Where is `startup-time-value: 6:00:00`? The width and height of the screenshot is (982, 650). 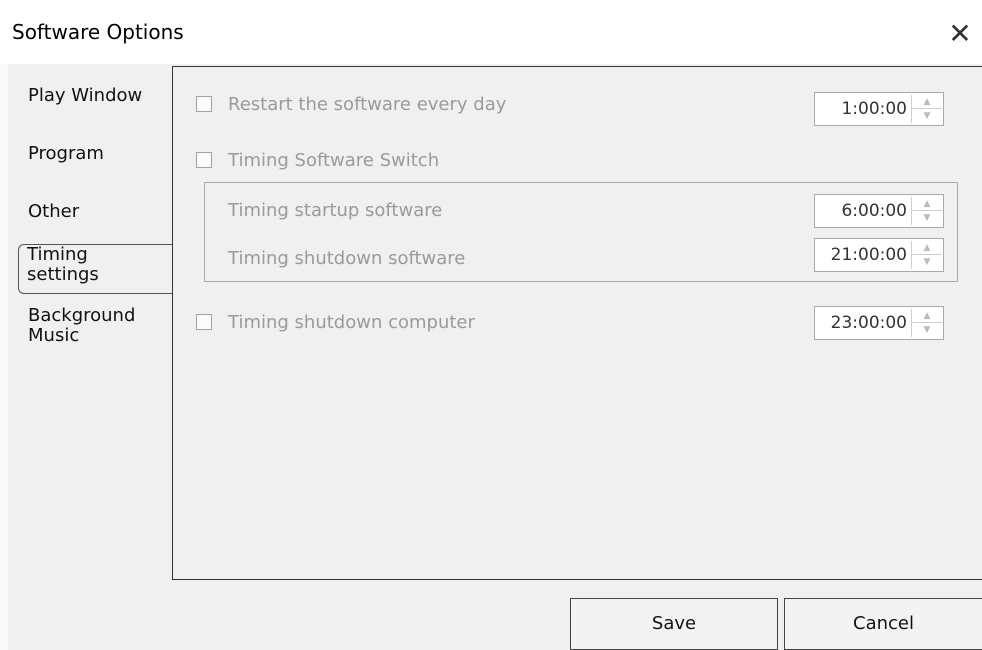
startup-time-value: 6:00:00 is located at coordinates (874, 211).